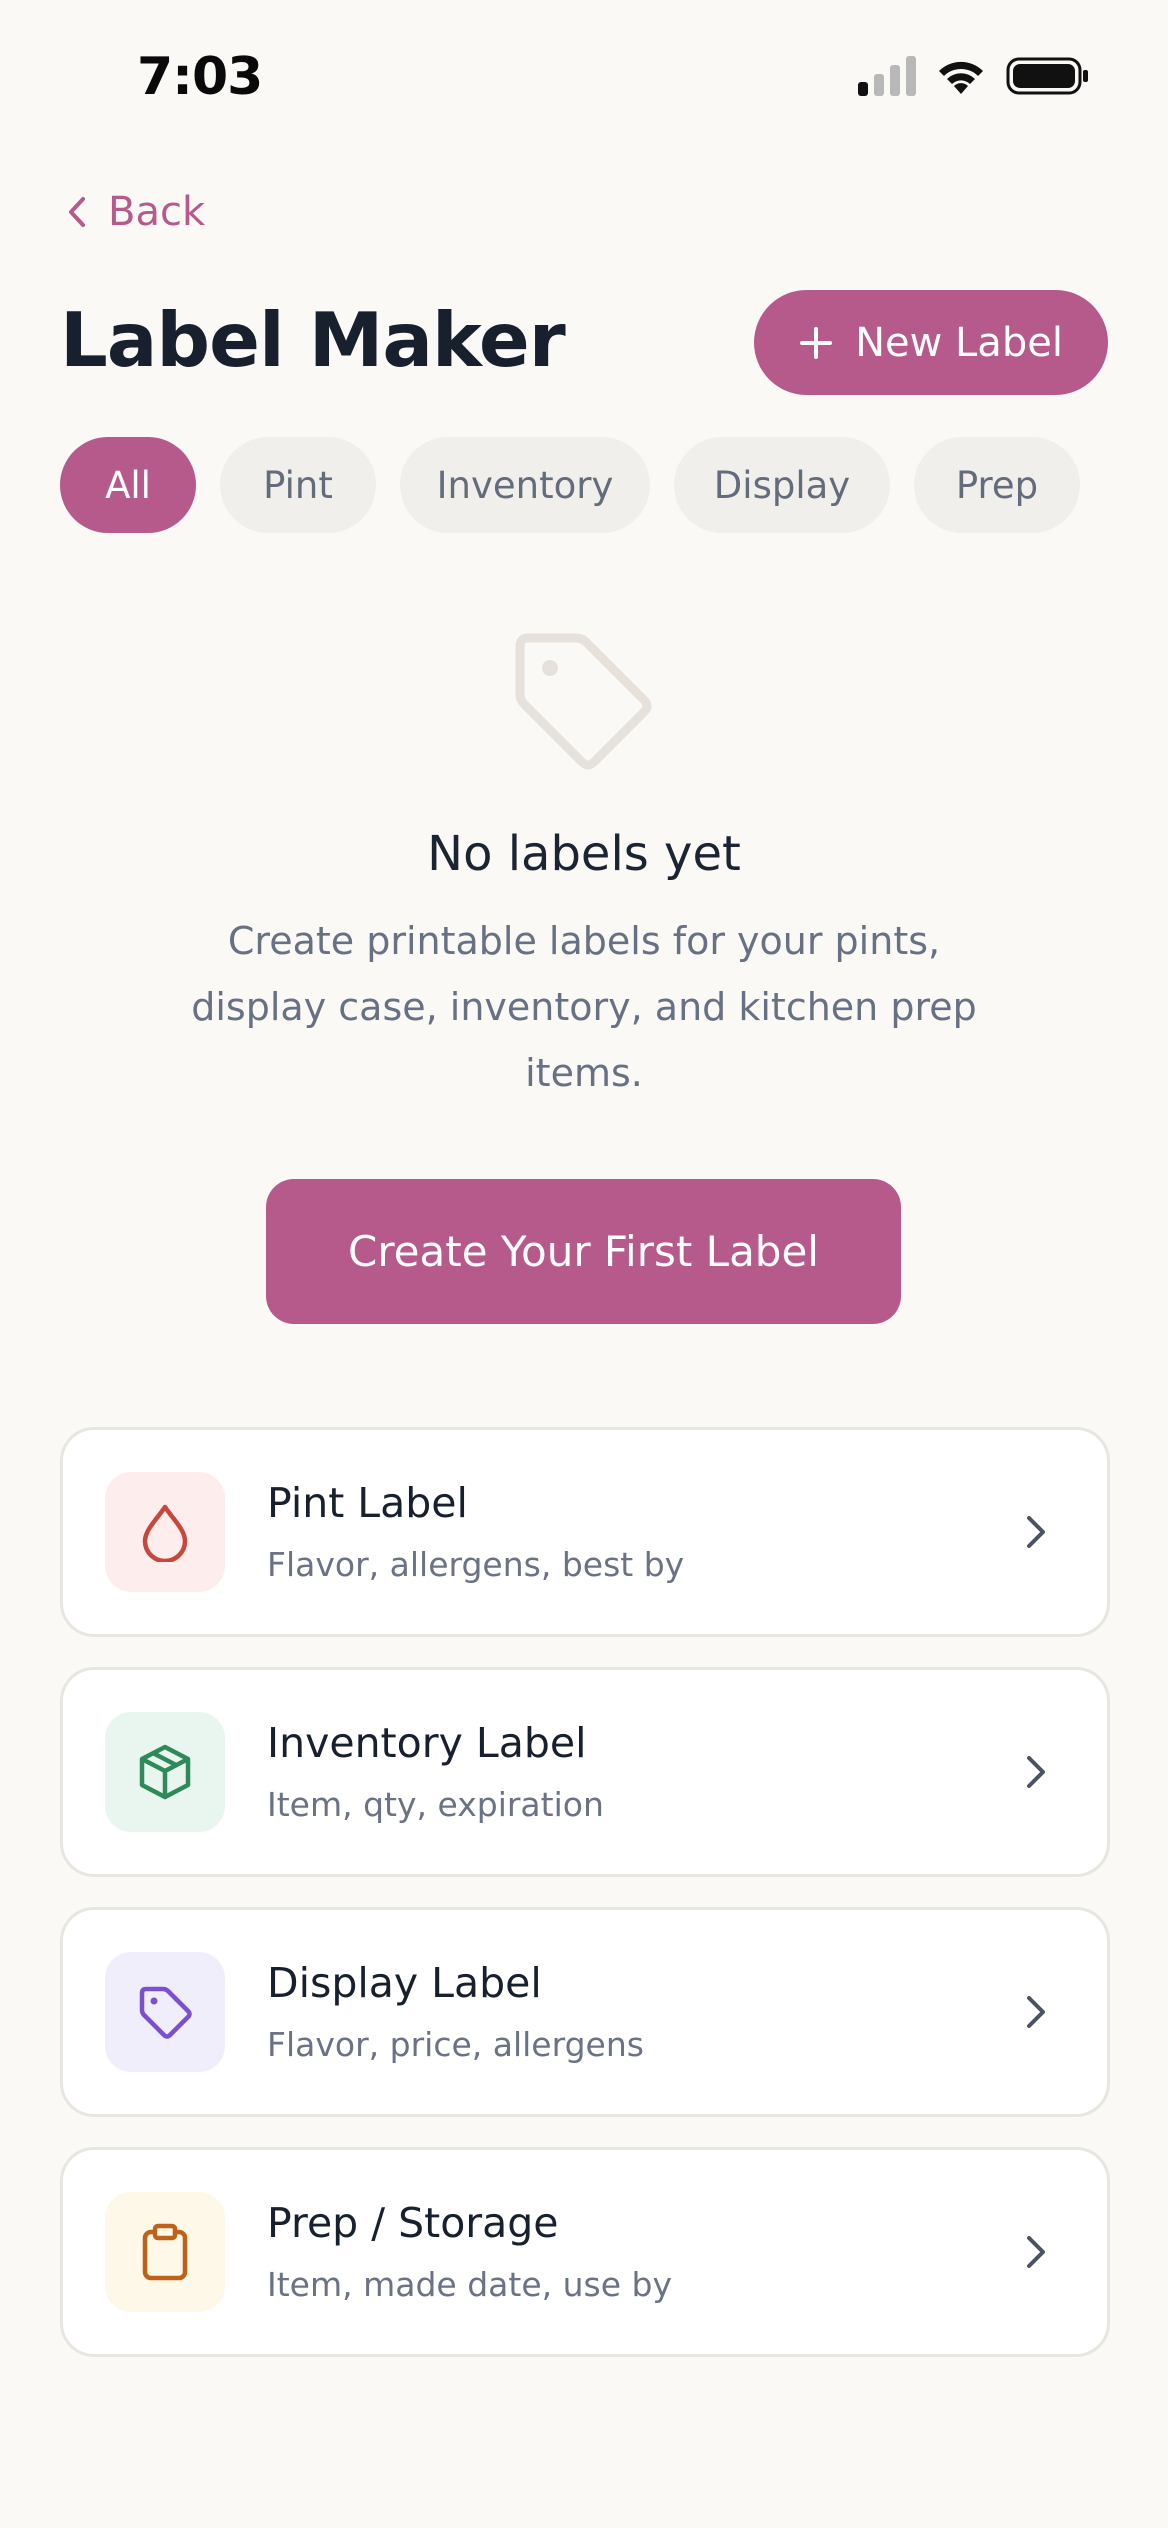 Image resolution: width=1168 pixels, height=2528 pixels. I want to click on template-card-subtitle: Item, made date, use by, so click(469, 2284).